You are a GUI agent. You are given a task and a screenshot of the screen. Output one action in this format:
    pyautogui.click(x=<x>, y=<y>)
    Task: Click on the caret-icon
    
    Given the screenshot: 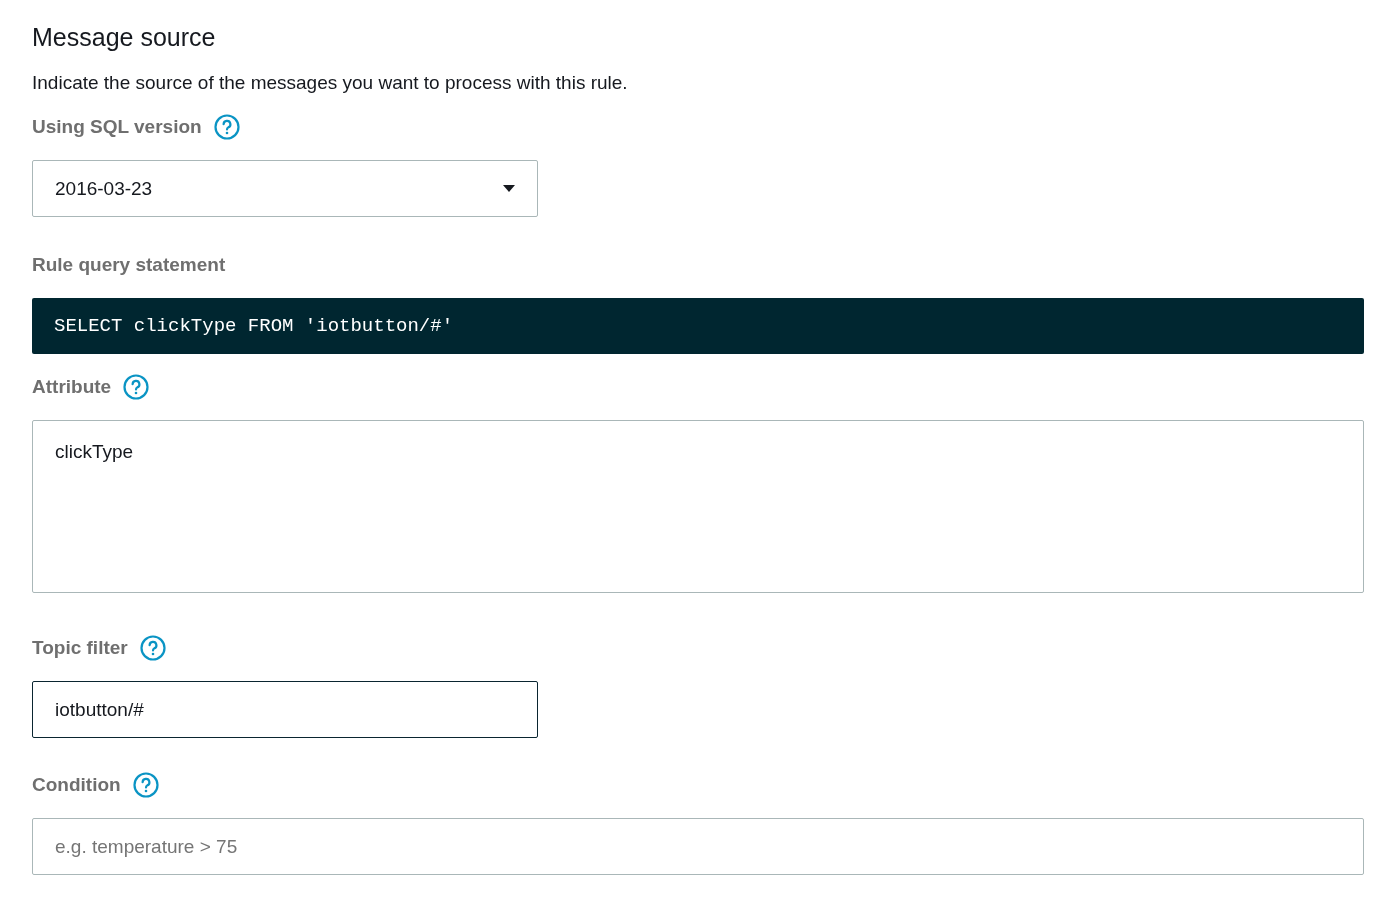 What is the action you would take?
    pyautogui.click(x=509, y=188)
    